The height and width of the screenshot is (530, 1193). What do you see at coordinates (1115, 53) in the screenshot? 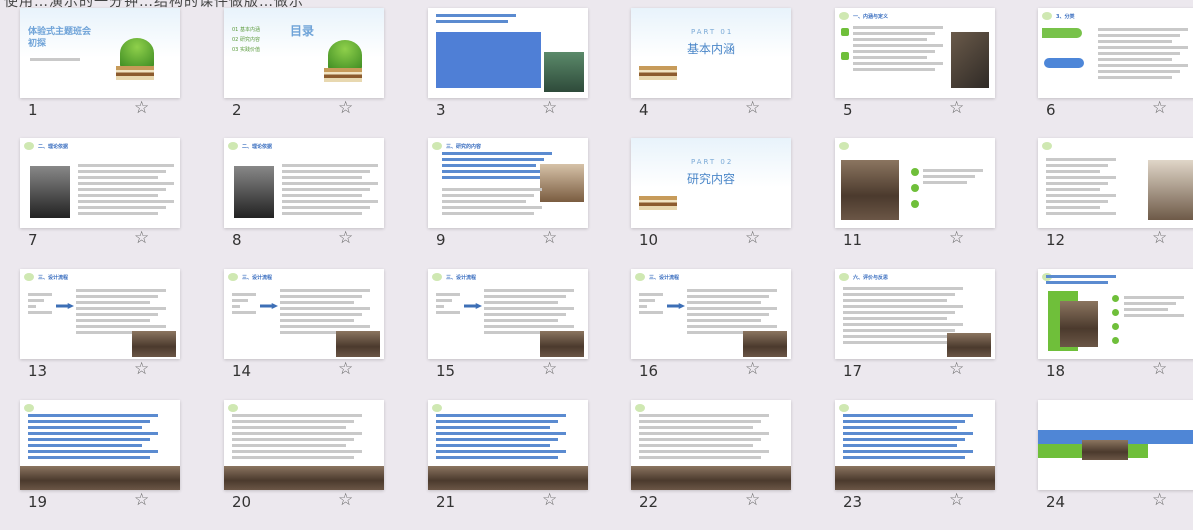
I see `slide-thumbnail: 3、分类` at bounding box center [1115, 53].